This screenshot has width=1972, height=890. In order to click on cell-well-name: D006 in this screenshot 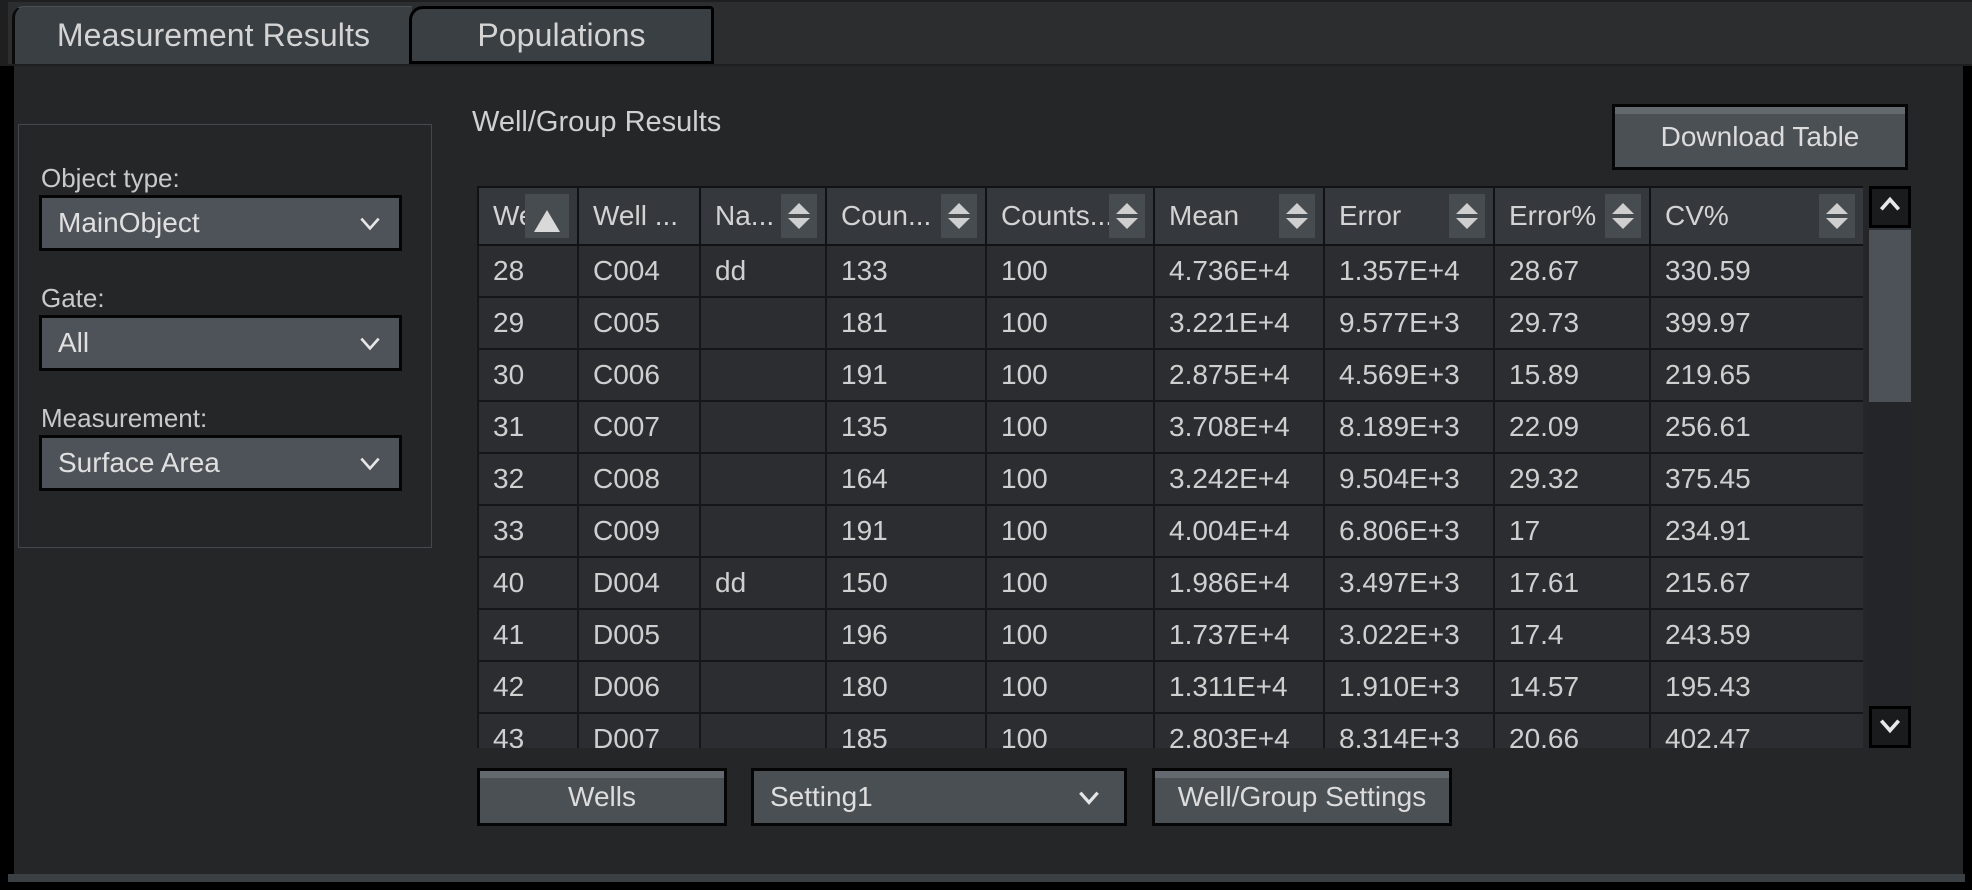, I will do `click(639, 687)`.